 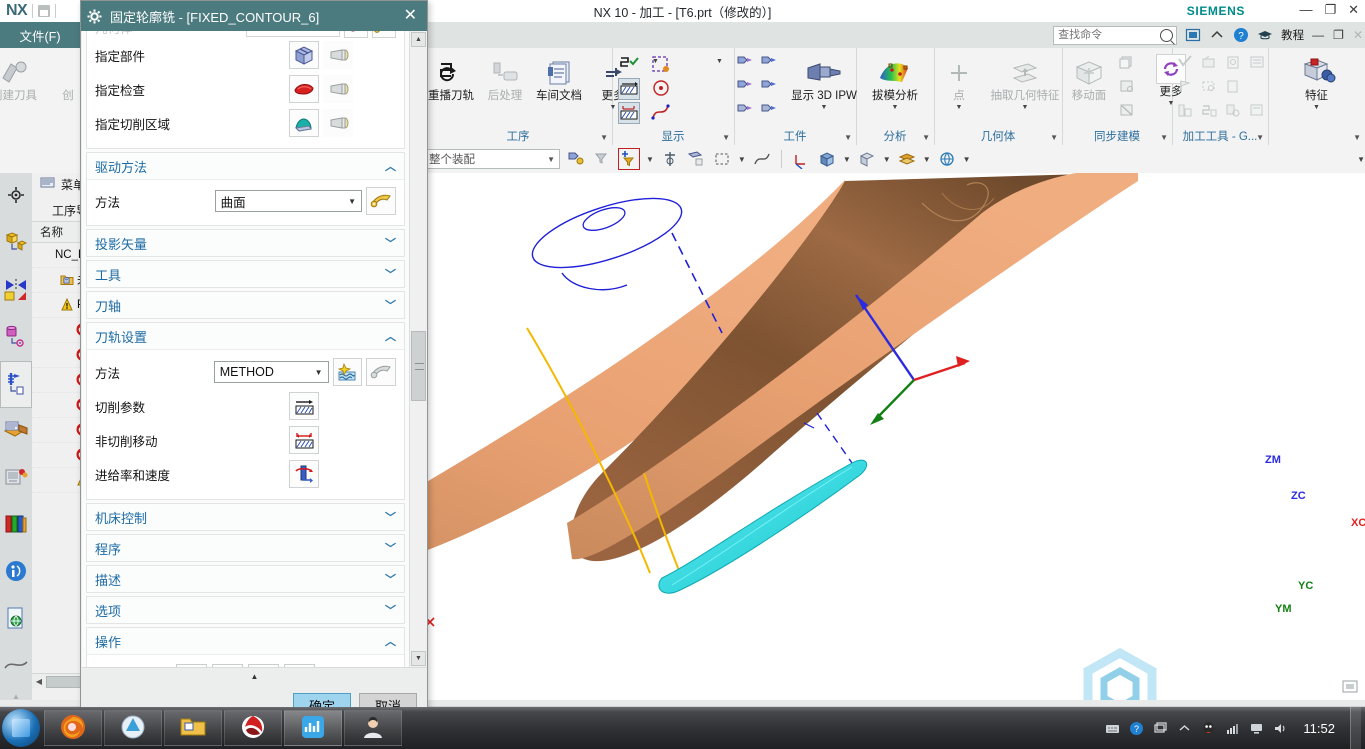 What do you see at coordinates (1256, 728) in the screenshot?
I see `tray-monitor-icon` at bounding box center [1256, 728].